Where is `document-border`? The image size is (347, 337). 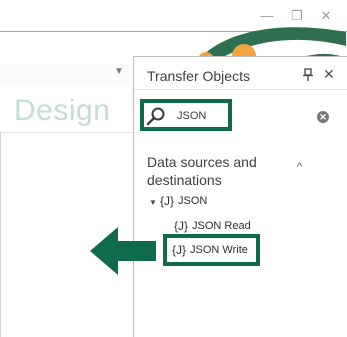
document-border is located at coordinates (0, 234).